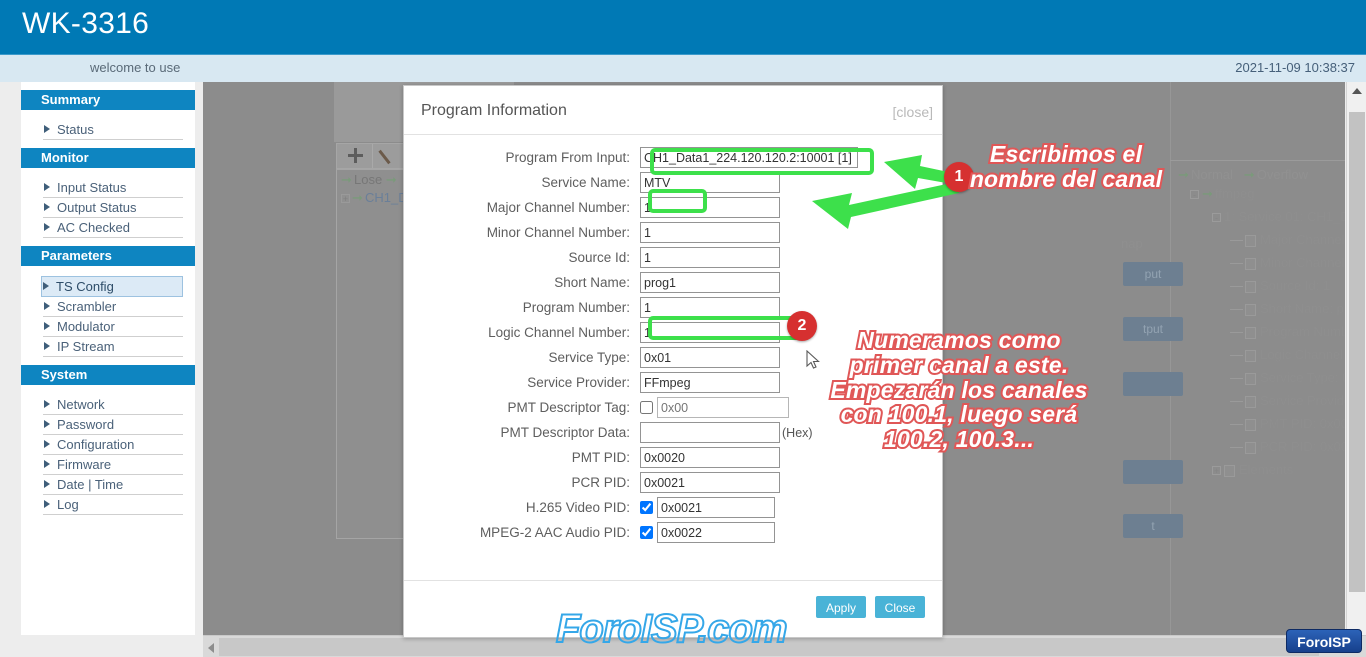 This screenshot has width=1366, height=657. I want to click on field-row-short-name: Short Name:, so click(673, 282).